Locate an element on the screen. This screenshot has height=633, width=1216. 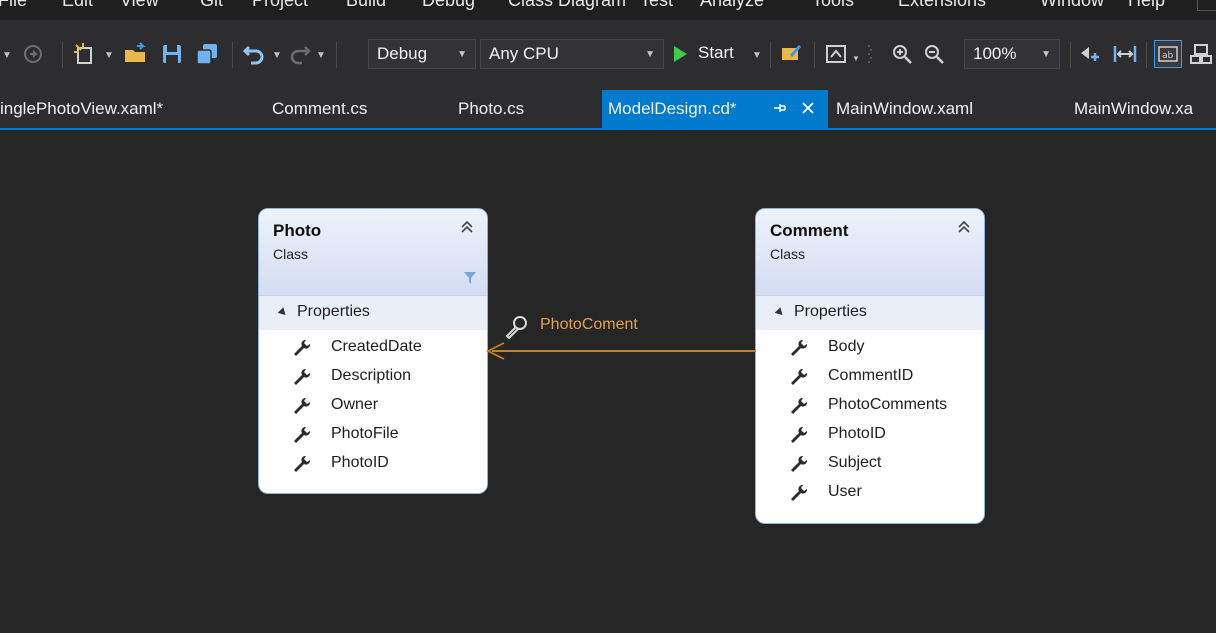
class-header: Comment Class is located at coordinates (870, 252).